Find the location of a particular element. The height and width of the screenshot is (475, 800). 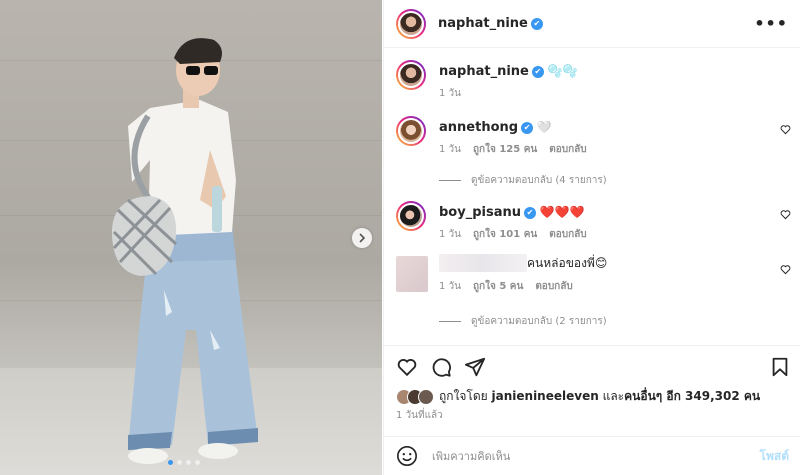

liker-avatar is located at coordinates (426, 396).